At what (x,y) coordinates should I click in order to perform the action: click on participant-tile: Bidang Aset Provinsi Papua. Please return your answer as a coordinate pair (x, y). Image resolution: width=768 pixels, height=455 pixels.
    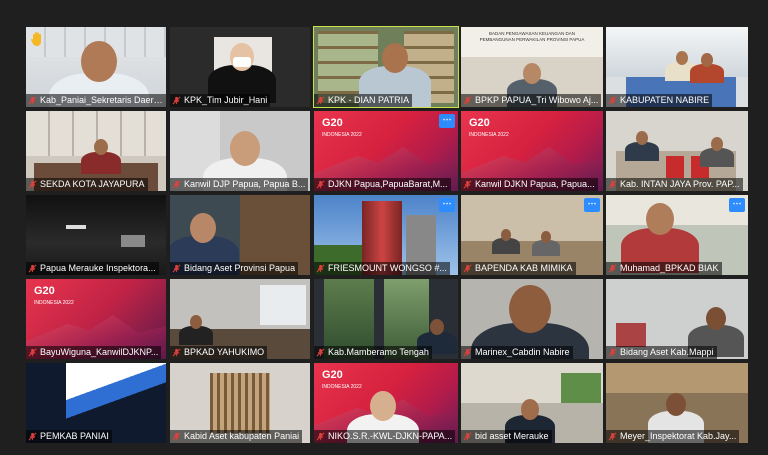
    Looking at the image, I should click on (240, 235).